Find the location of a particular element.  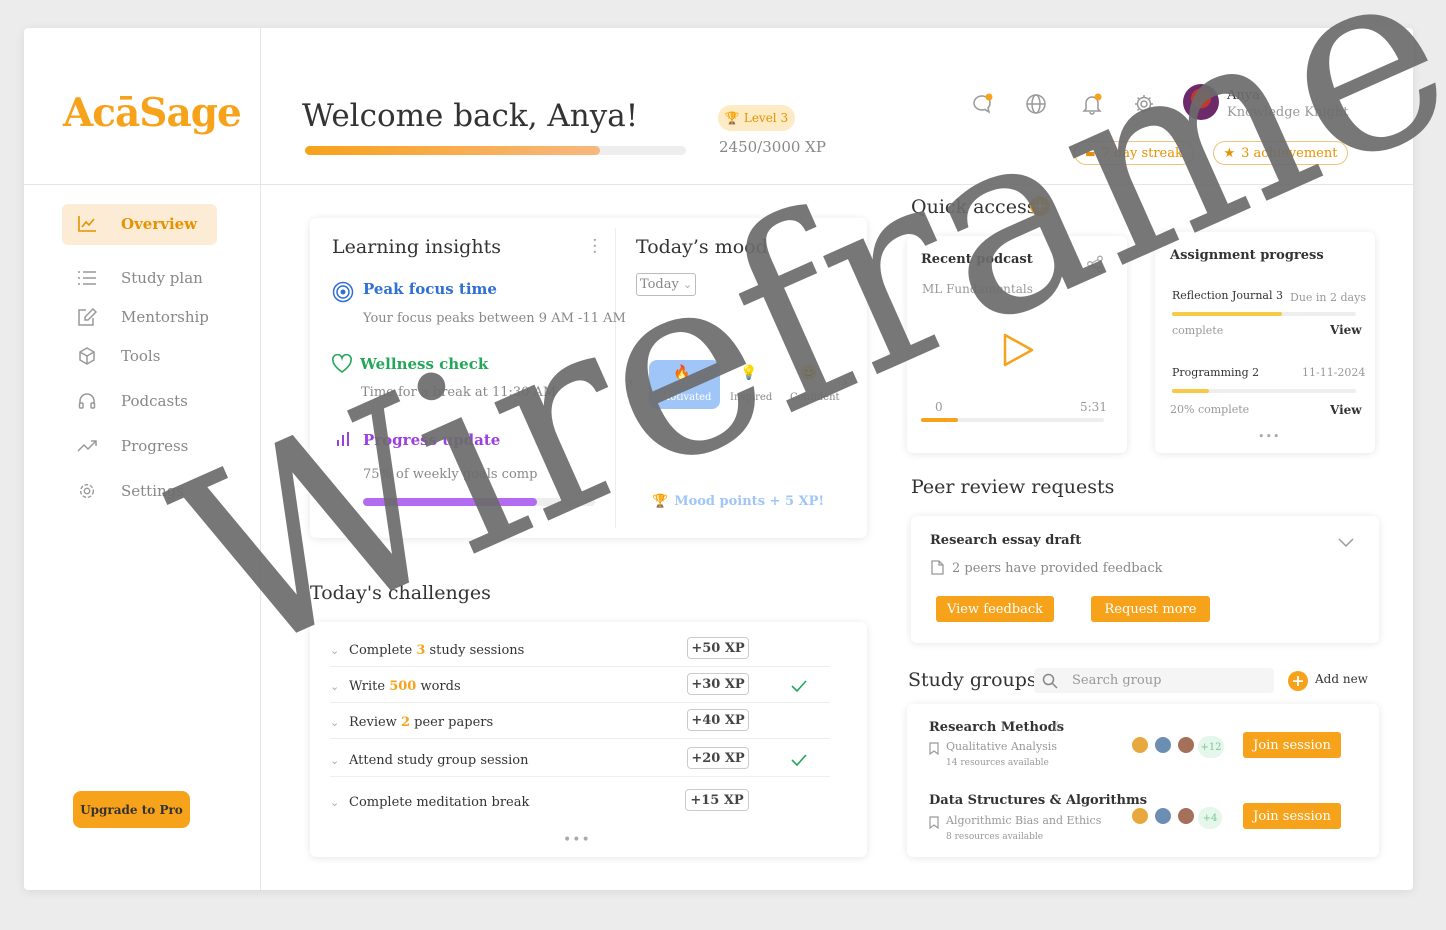

challenge-row: ⌄ Attend study group session is located at coordinates (580, 763).